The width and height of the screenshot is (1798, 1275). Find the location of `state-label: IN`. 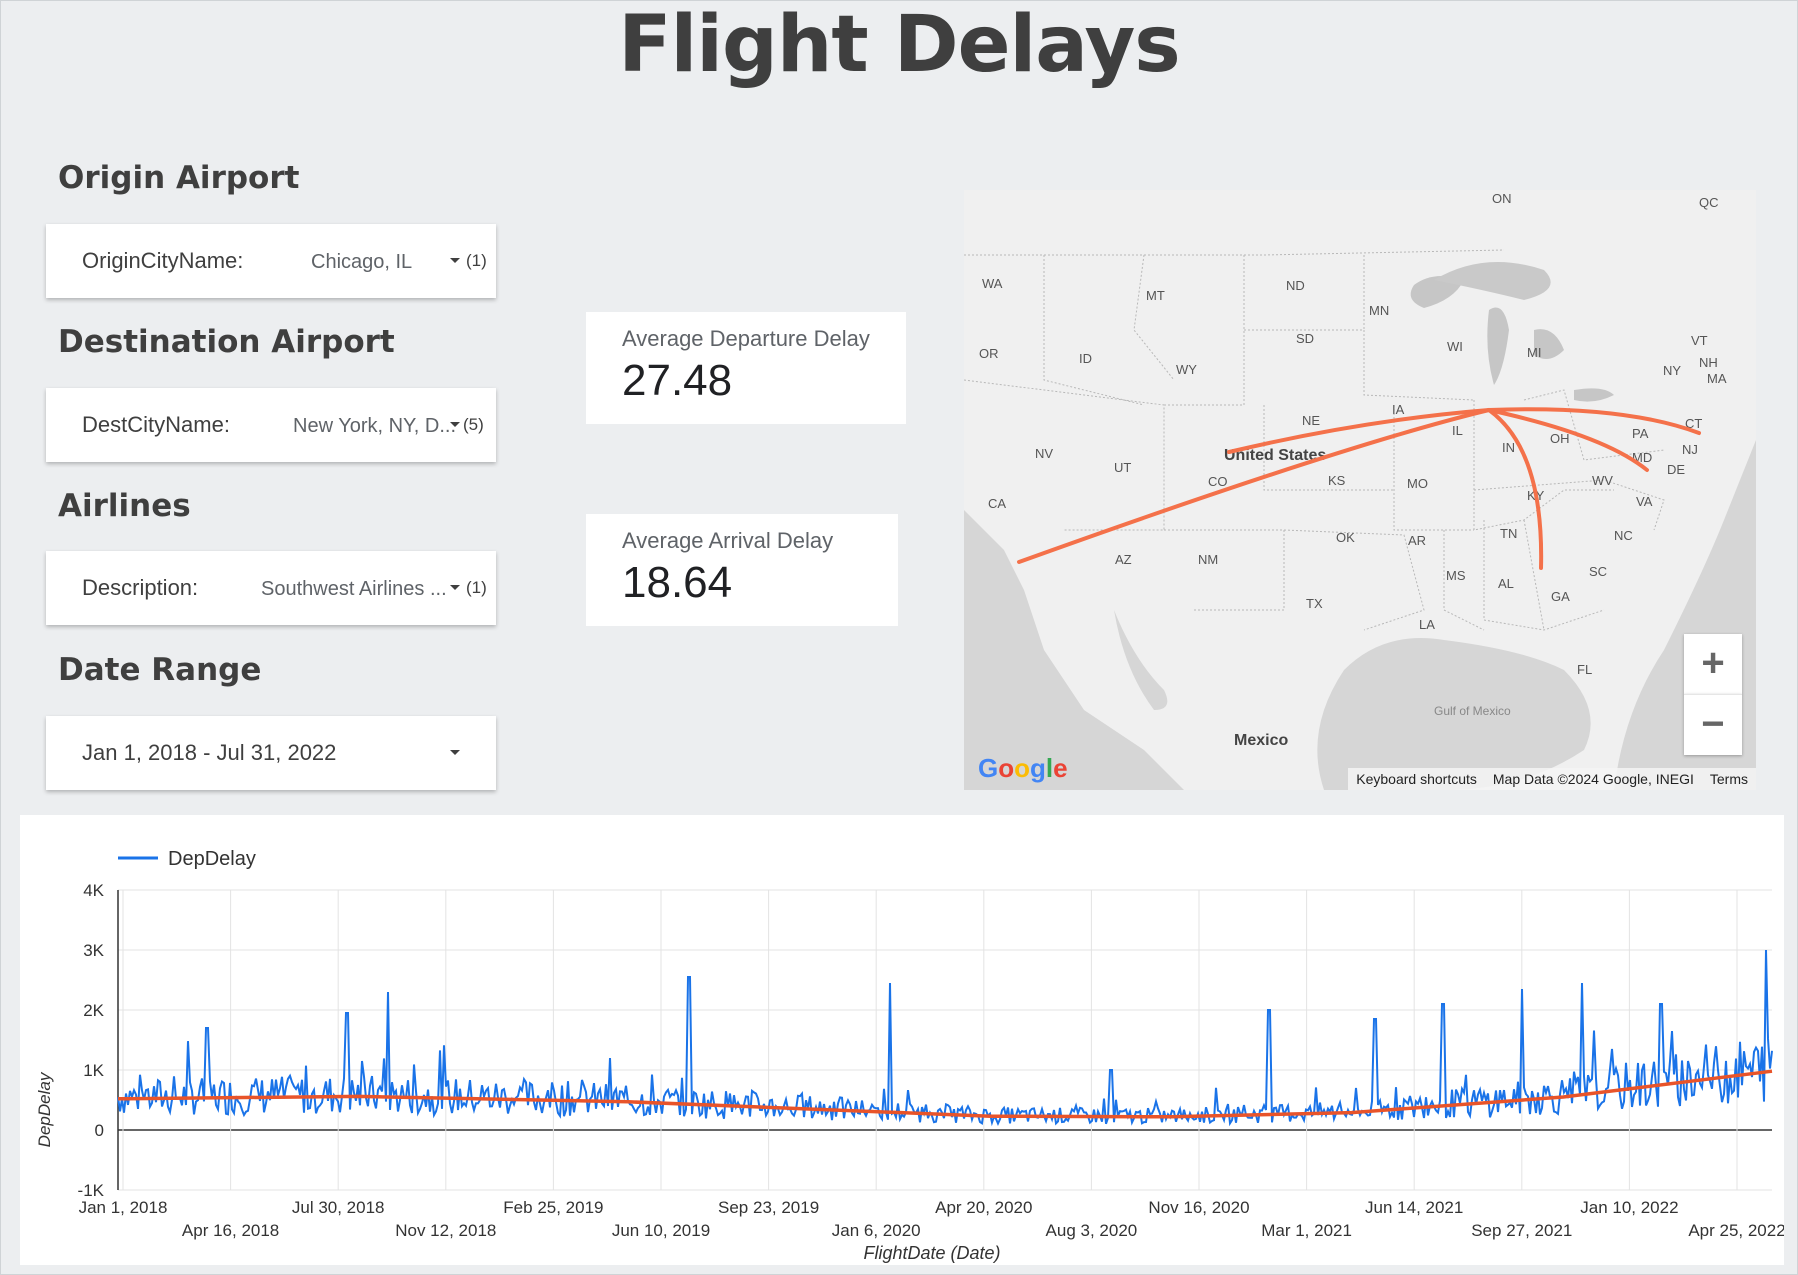

state-label: IN is located at coordinates (1508, 447).